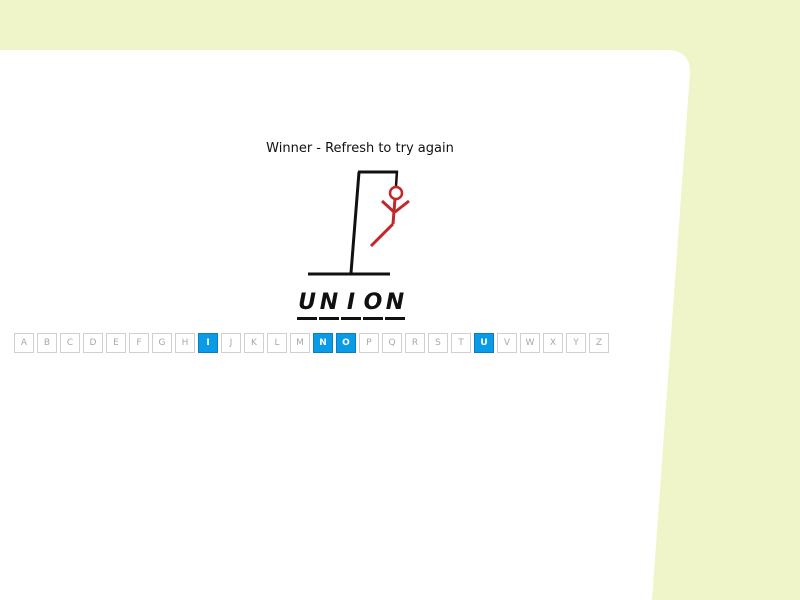  What do you see at coordinates (208, 343) in the screenshot?
I see `letter-key-i: I` at bounding box center [208, 343].